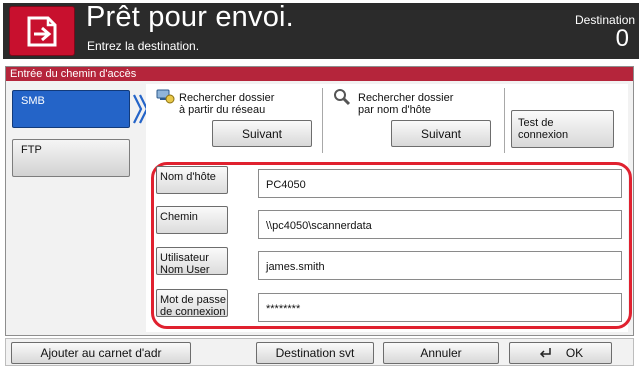 The width and height of the screenshot is (642, 371). What do you see at coordinates (622, 39) in the screenshot?
I see `destination-count: 0` at bounding box center [622, 39].